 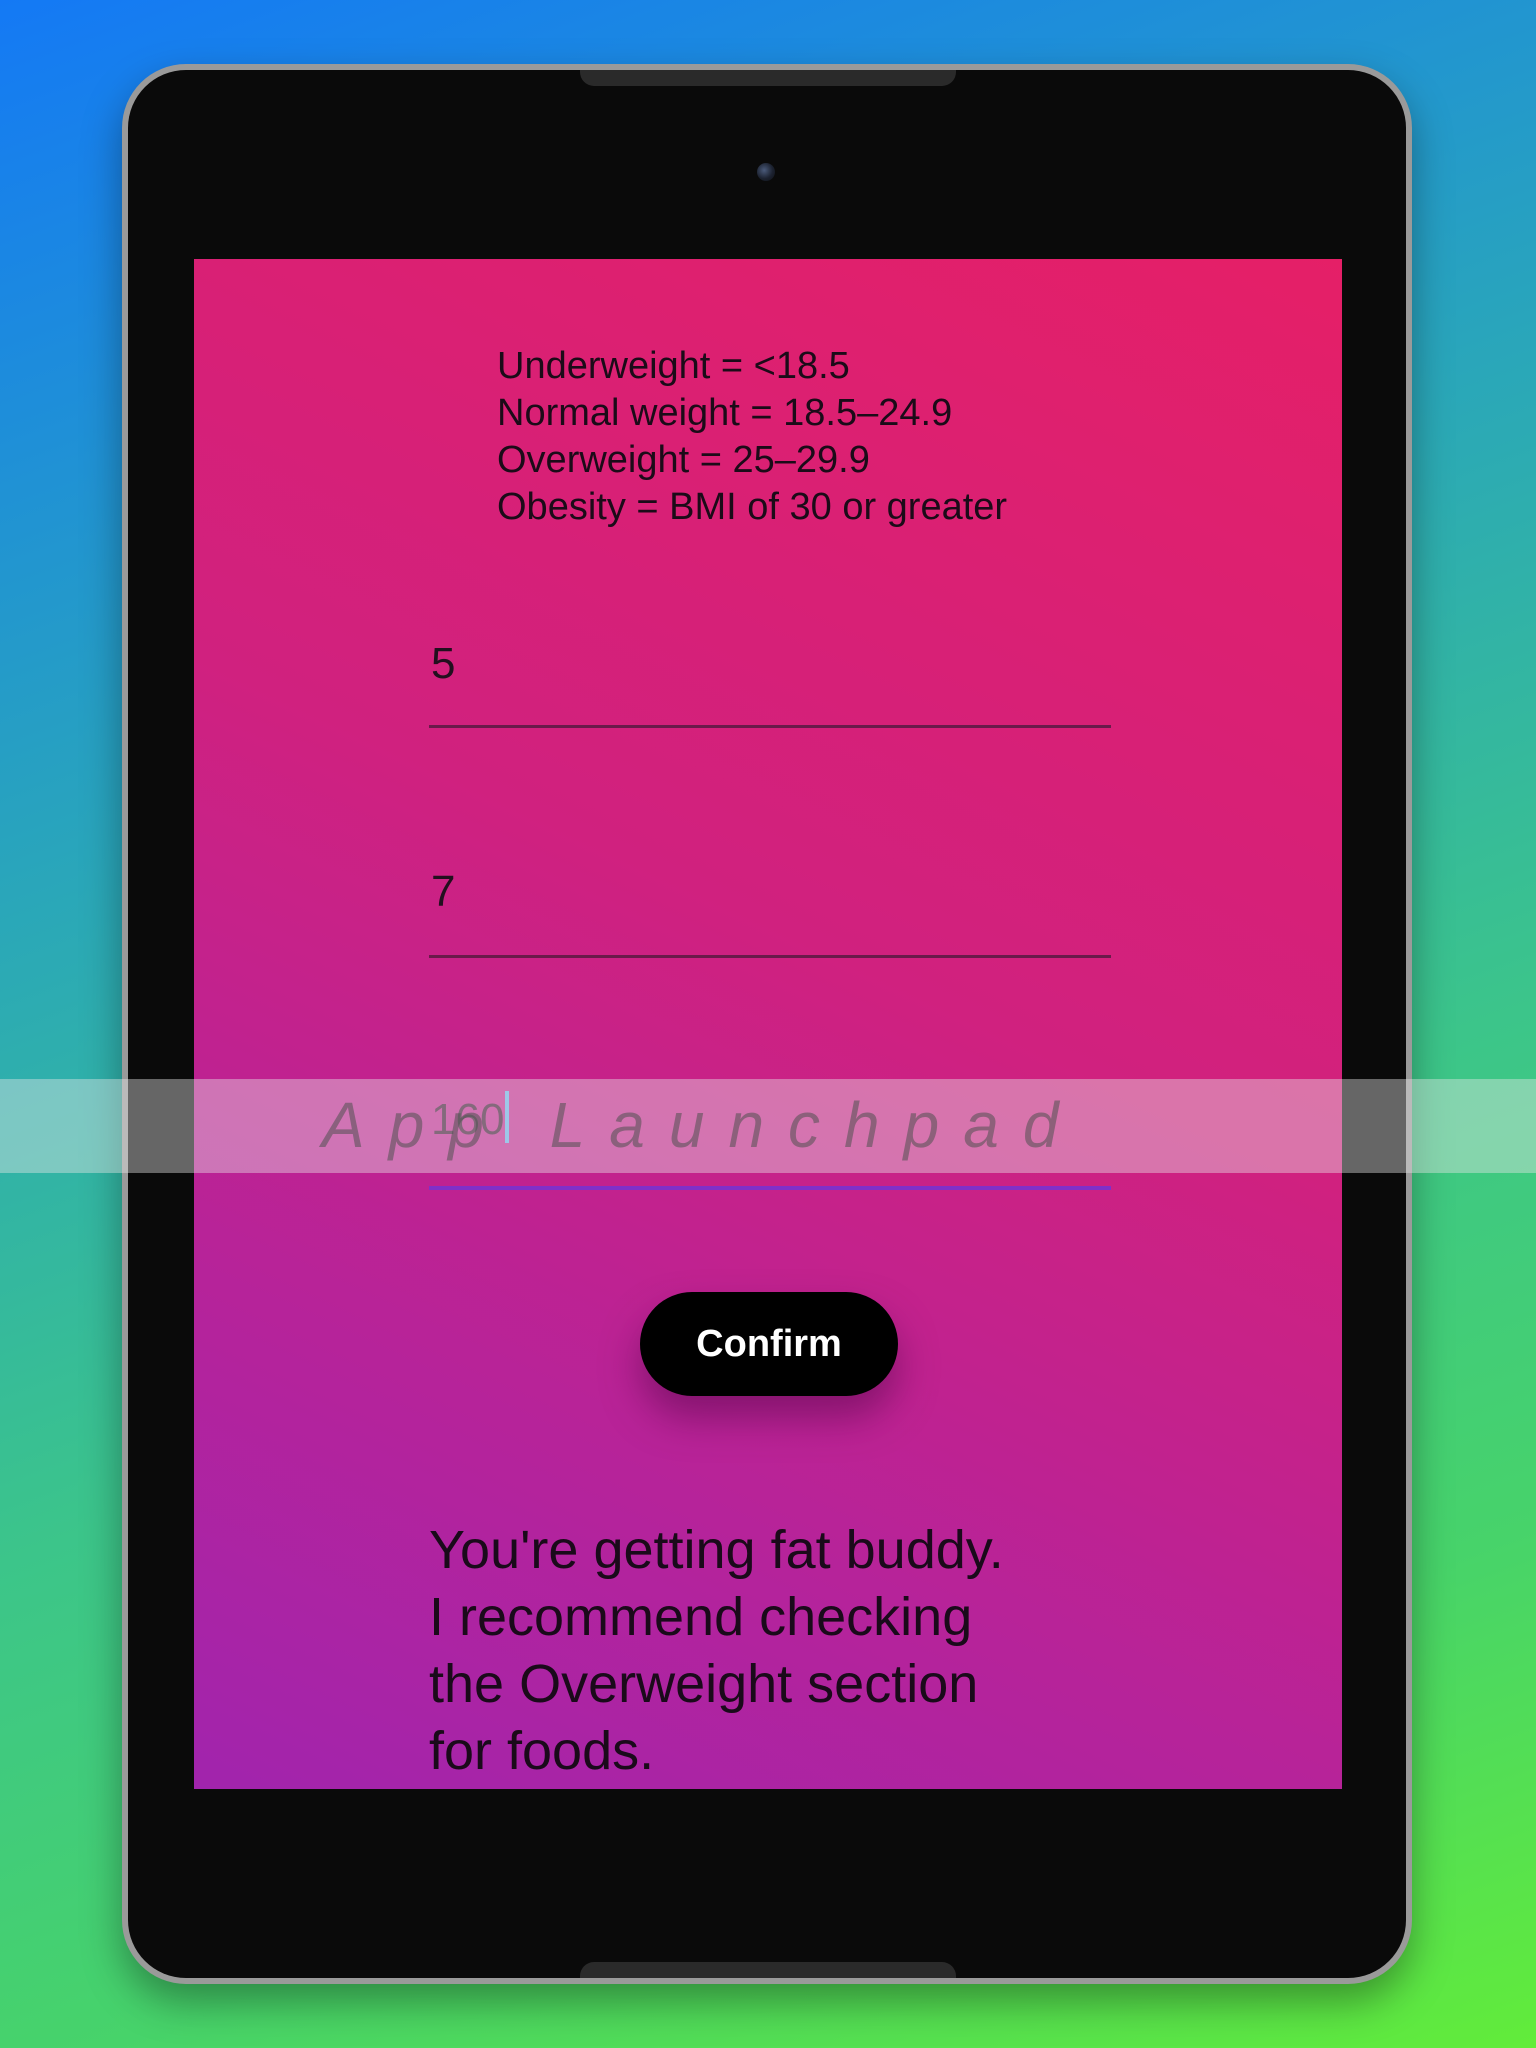 What do you see at coordinates (443, 663) in the screenshot?
I see `height-feet-value: 5` at bounding box center [443, 663].